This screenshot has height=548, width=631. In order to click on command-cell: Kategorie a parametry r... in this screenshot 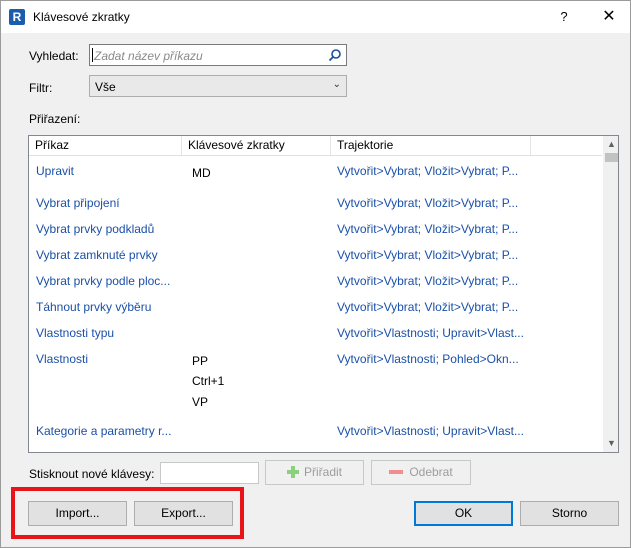, I will do `click(104, 431)`.